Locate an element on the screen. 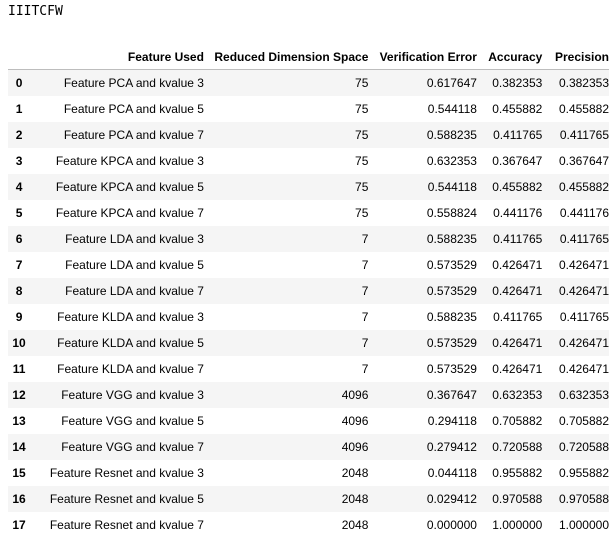 This screenshot has width=609, height=539. cell-verification-error: 0.279412 is located at coordinates (451, 447).